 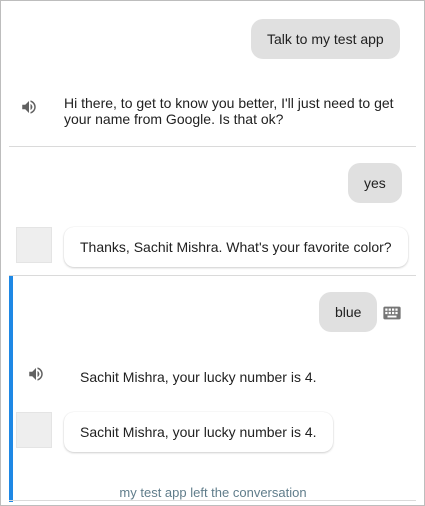 I want to click on agent-speech-text: Sachit Mishra, your lucky number is 4., so click(x=198, y=377).